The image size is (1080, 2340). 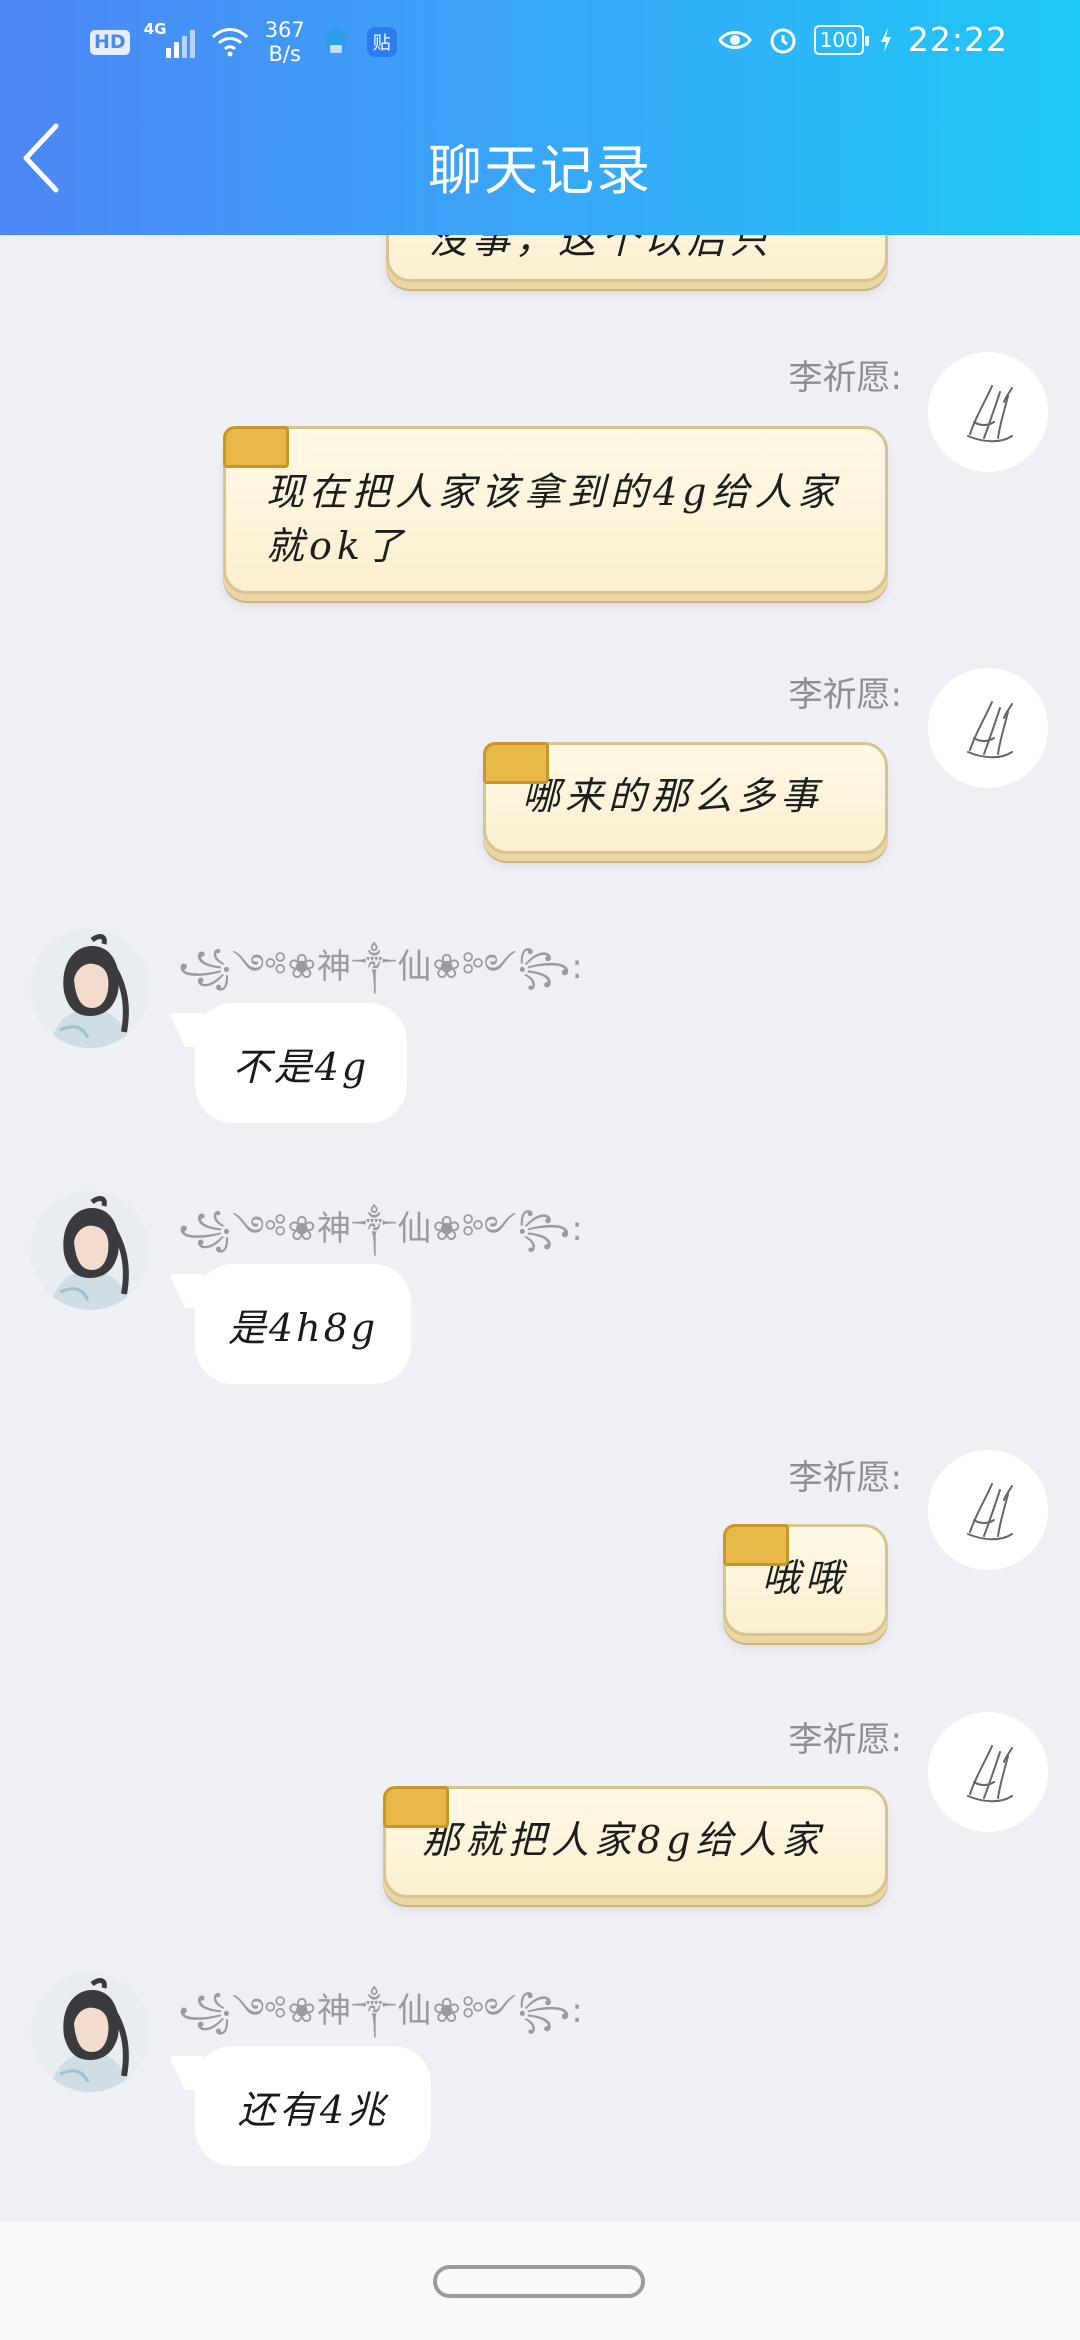 What do you see at coordinates (841, 39) in the screenshot?
I see `battery-indicator: 100` at bounding box center [841, 39].